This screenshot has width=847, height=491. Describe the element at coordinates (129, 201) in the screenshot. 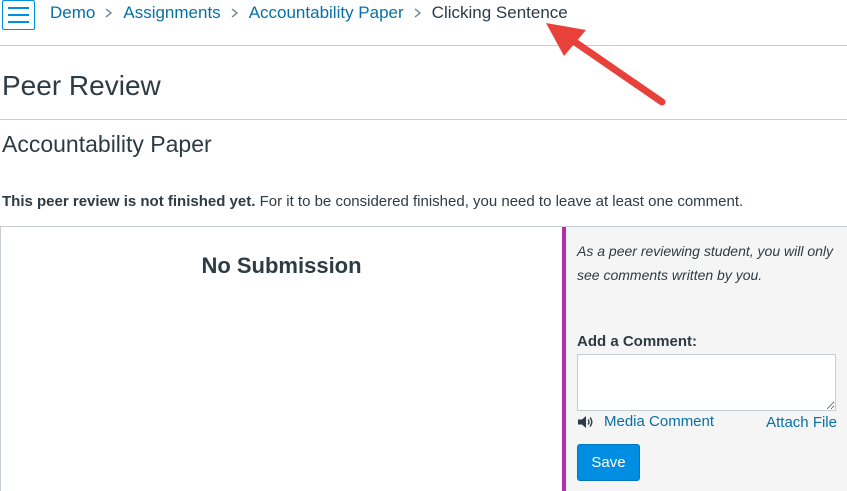

I see `status-bold-text: This peer review is not finished yet.` at that location.